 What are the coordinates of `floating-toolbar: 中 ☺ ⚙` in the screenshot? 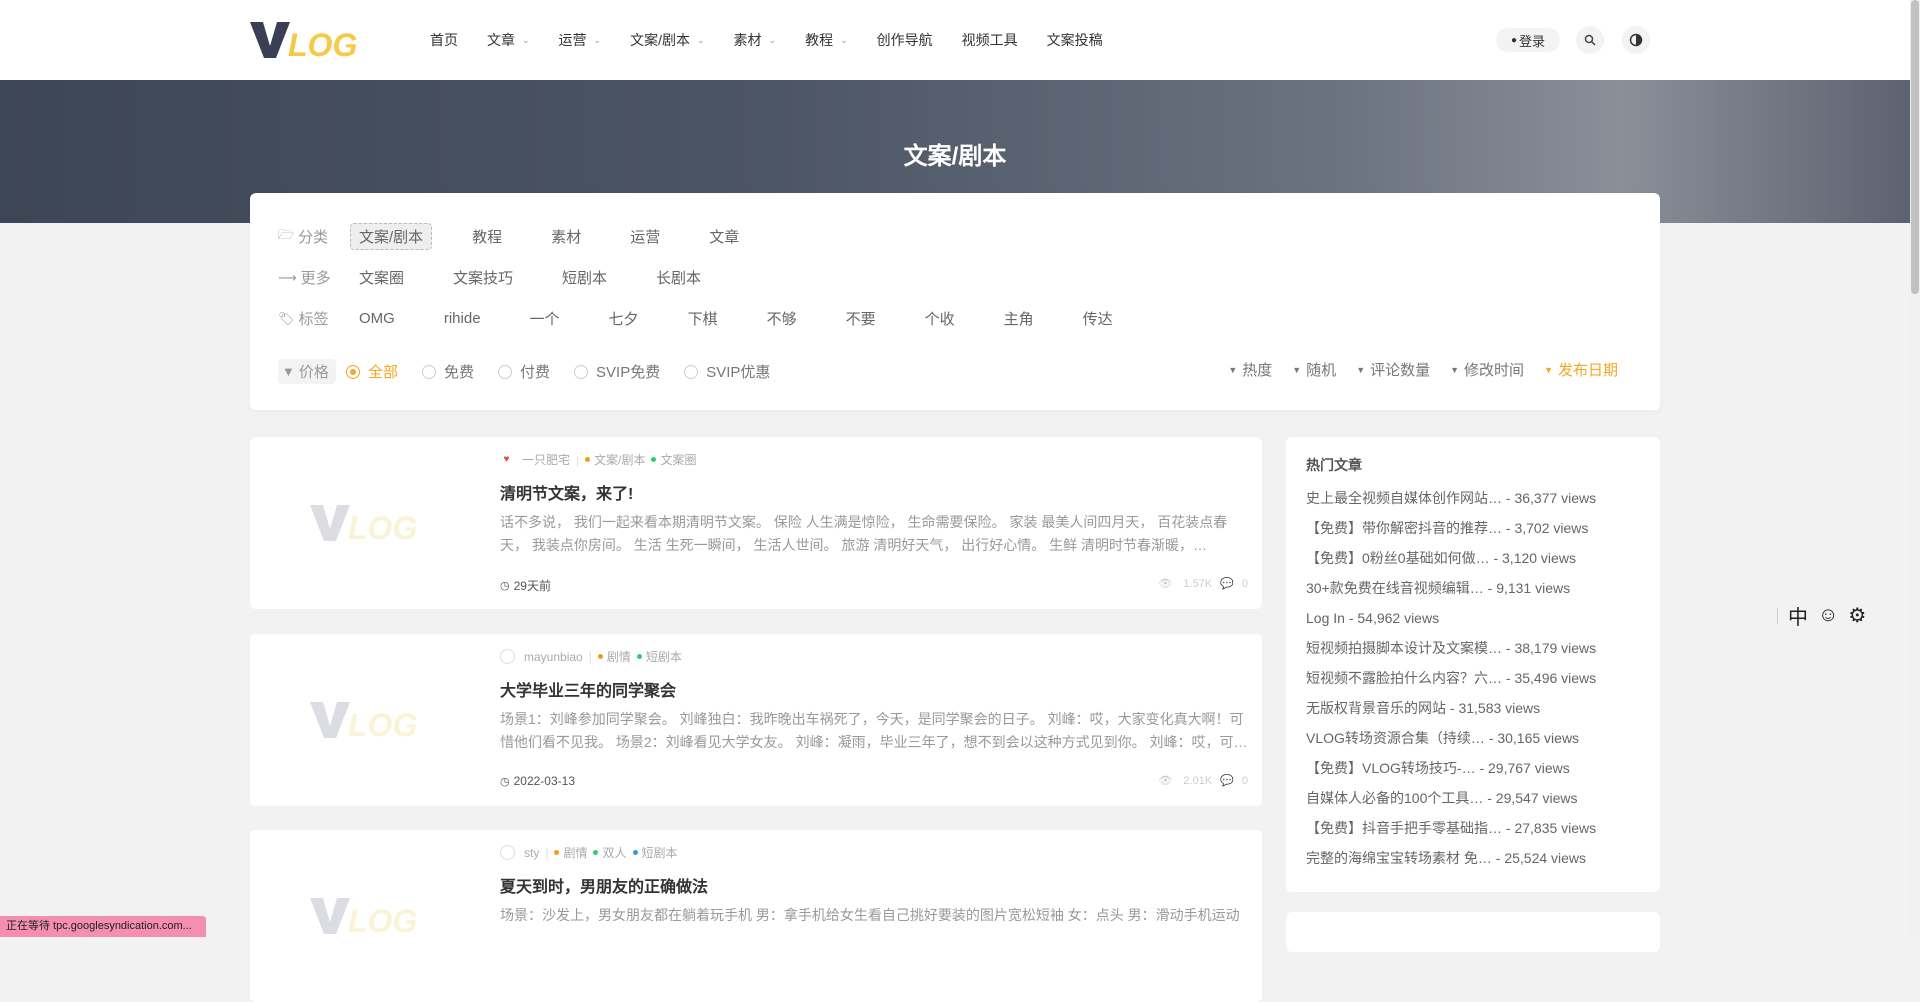 It's located at (1826, 615).